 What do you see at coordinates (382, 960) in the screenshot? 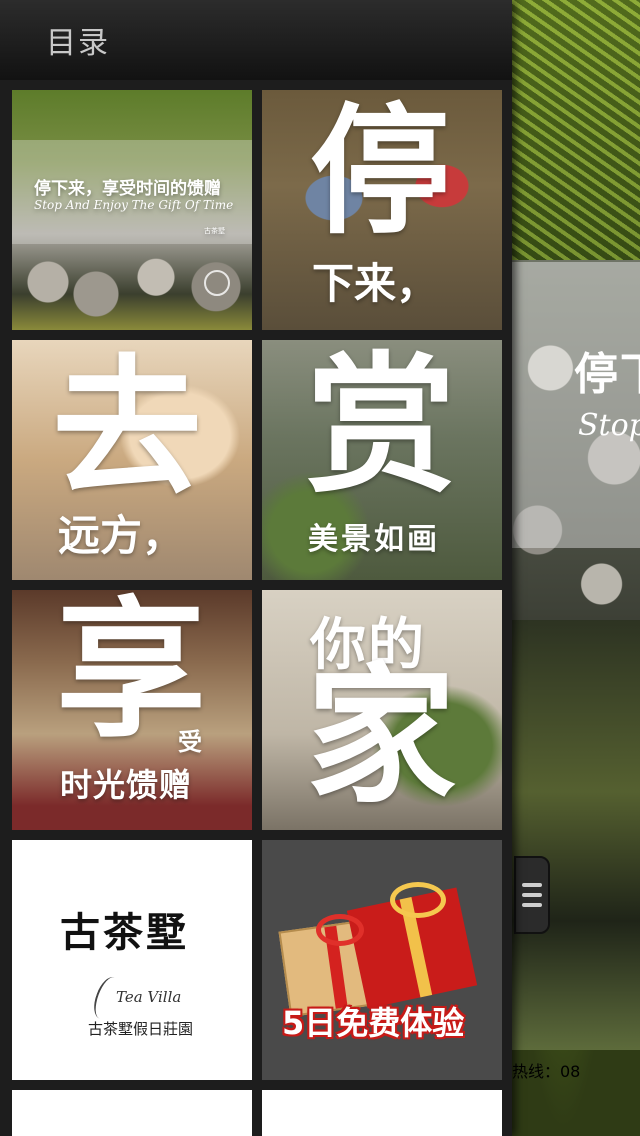
I see `tile-trial: 5日免费体验` at bounding box center [382, 960].